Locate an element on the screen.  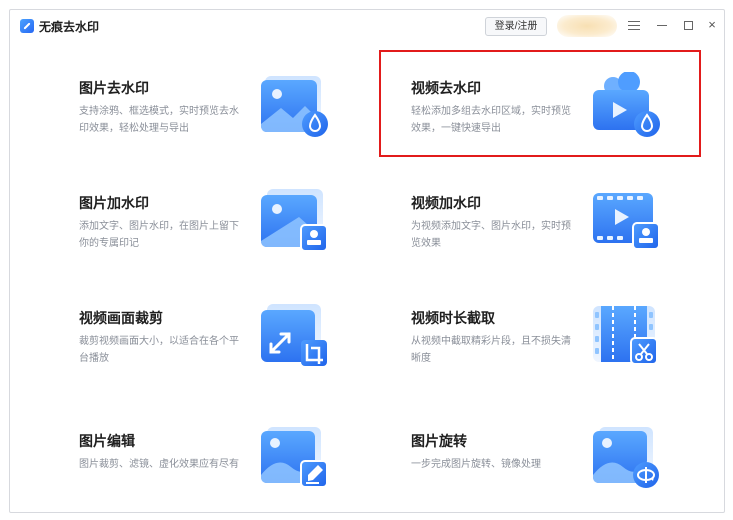
image-edit-icon is located at coordinates (296, 461).